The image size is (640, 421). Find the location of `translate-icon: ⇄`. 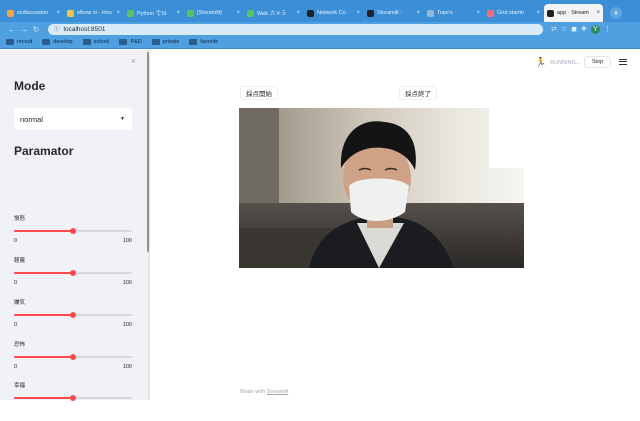

translate-icon: ⇄ is located at coordinates (554, 29).